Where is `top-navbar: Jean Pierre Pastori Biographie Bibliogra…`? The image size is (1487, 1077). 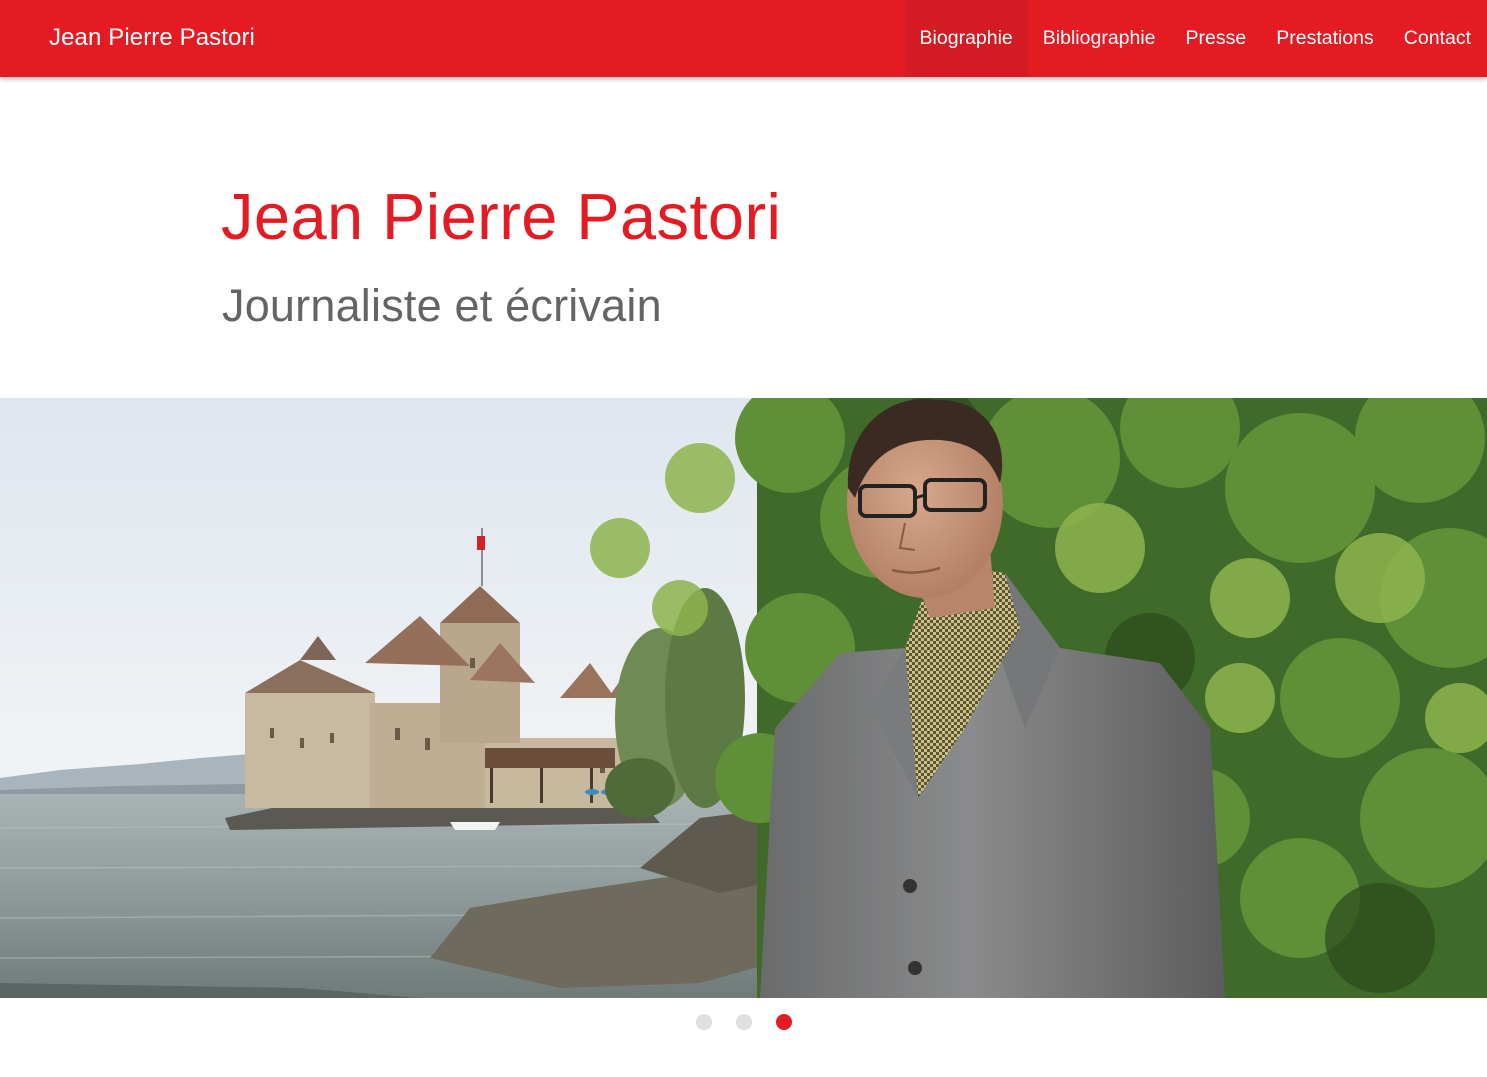
top-navbar: Jean Pierre Pastori Biographie Bibliogra… is located at coordinates (743, 38).